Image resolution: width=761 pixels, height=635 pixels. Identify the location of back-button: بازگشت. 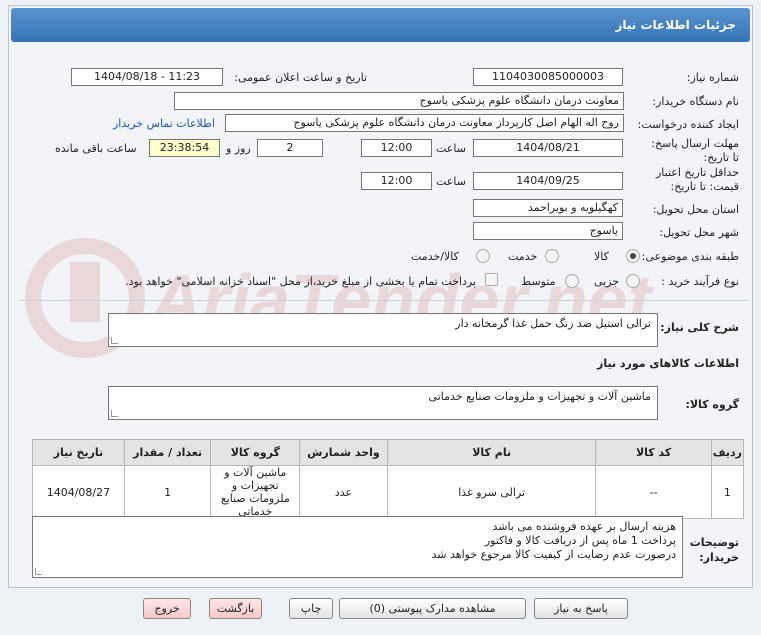
(235, 608).